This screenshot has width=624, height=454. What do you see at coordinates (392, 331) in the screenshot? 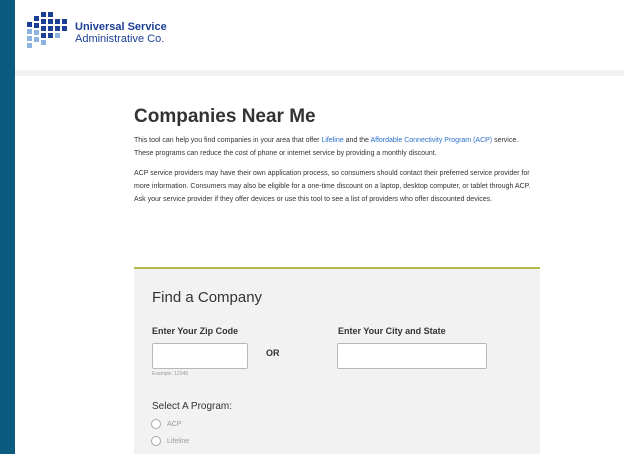
I see `city-state-label: Enter Your City and State` at bounding box center [392, 331].